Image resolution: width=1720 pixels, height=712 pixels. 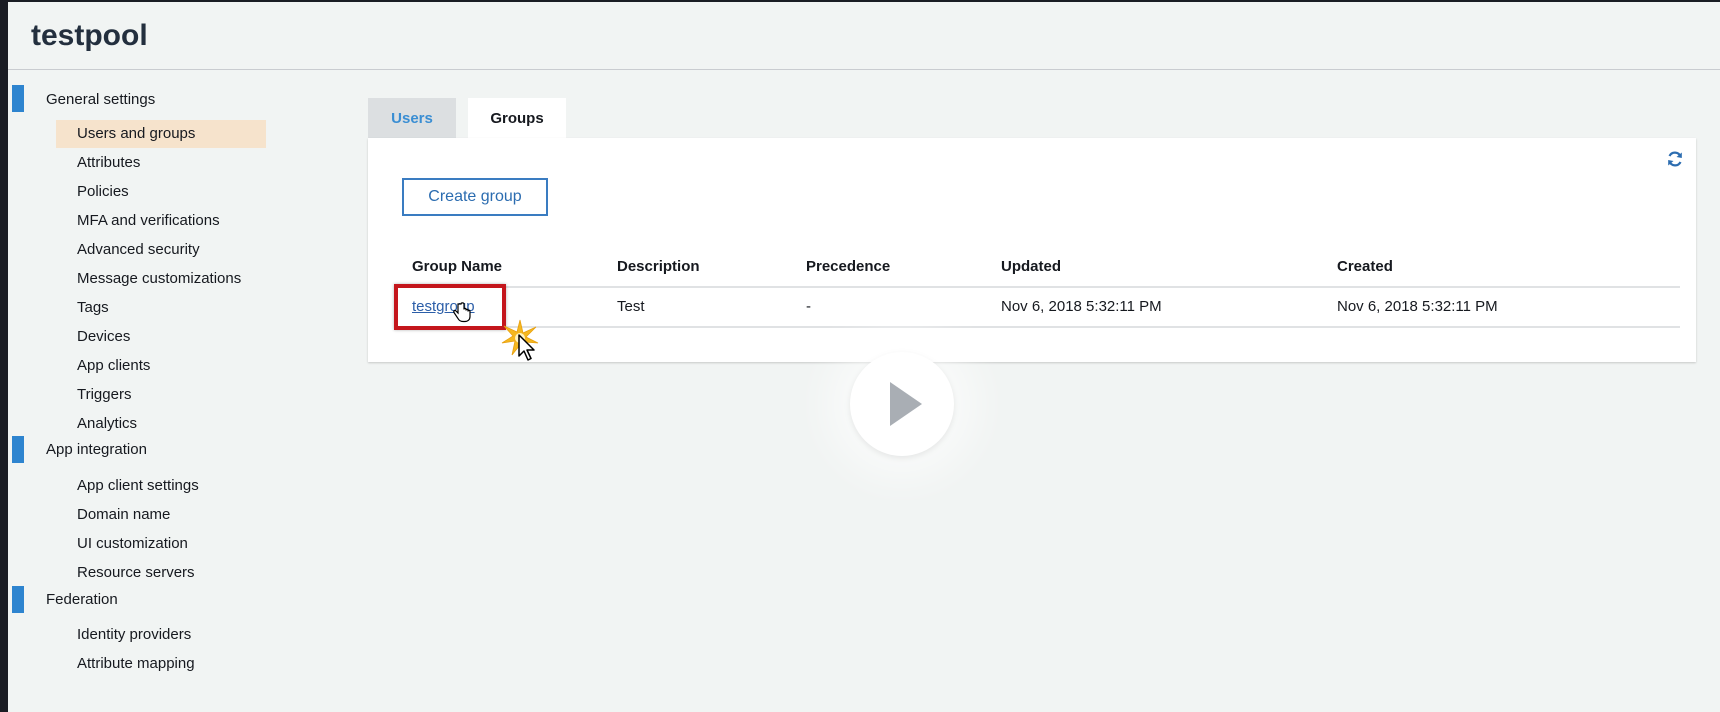 What do you see at coordinates (161, 308) in the screenshot?
I see `sidebar-item-tags: Tags` at bounding box center [161, 308].